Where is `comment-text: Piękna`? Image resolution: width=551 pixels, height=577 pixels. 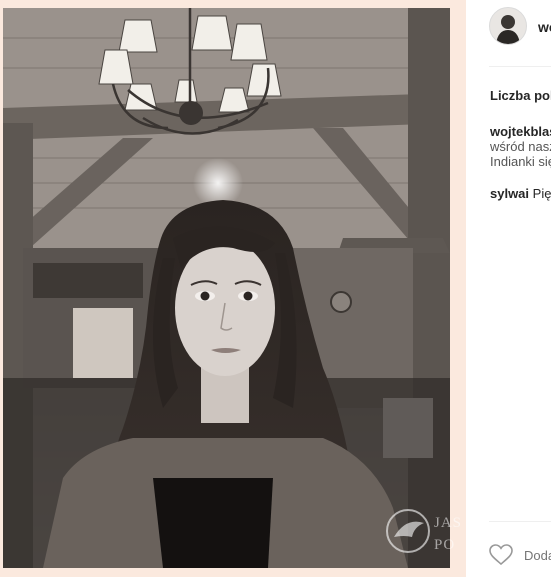
comment-text: Piękna is located at coordinates (541, 193).